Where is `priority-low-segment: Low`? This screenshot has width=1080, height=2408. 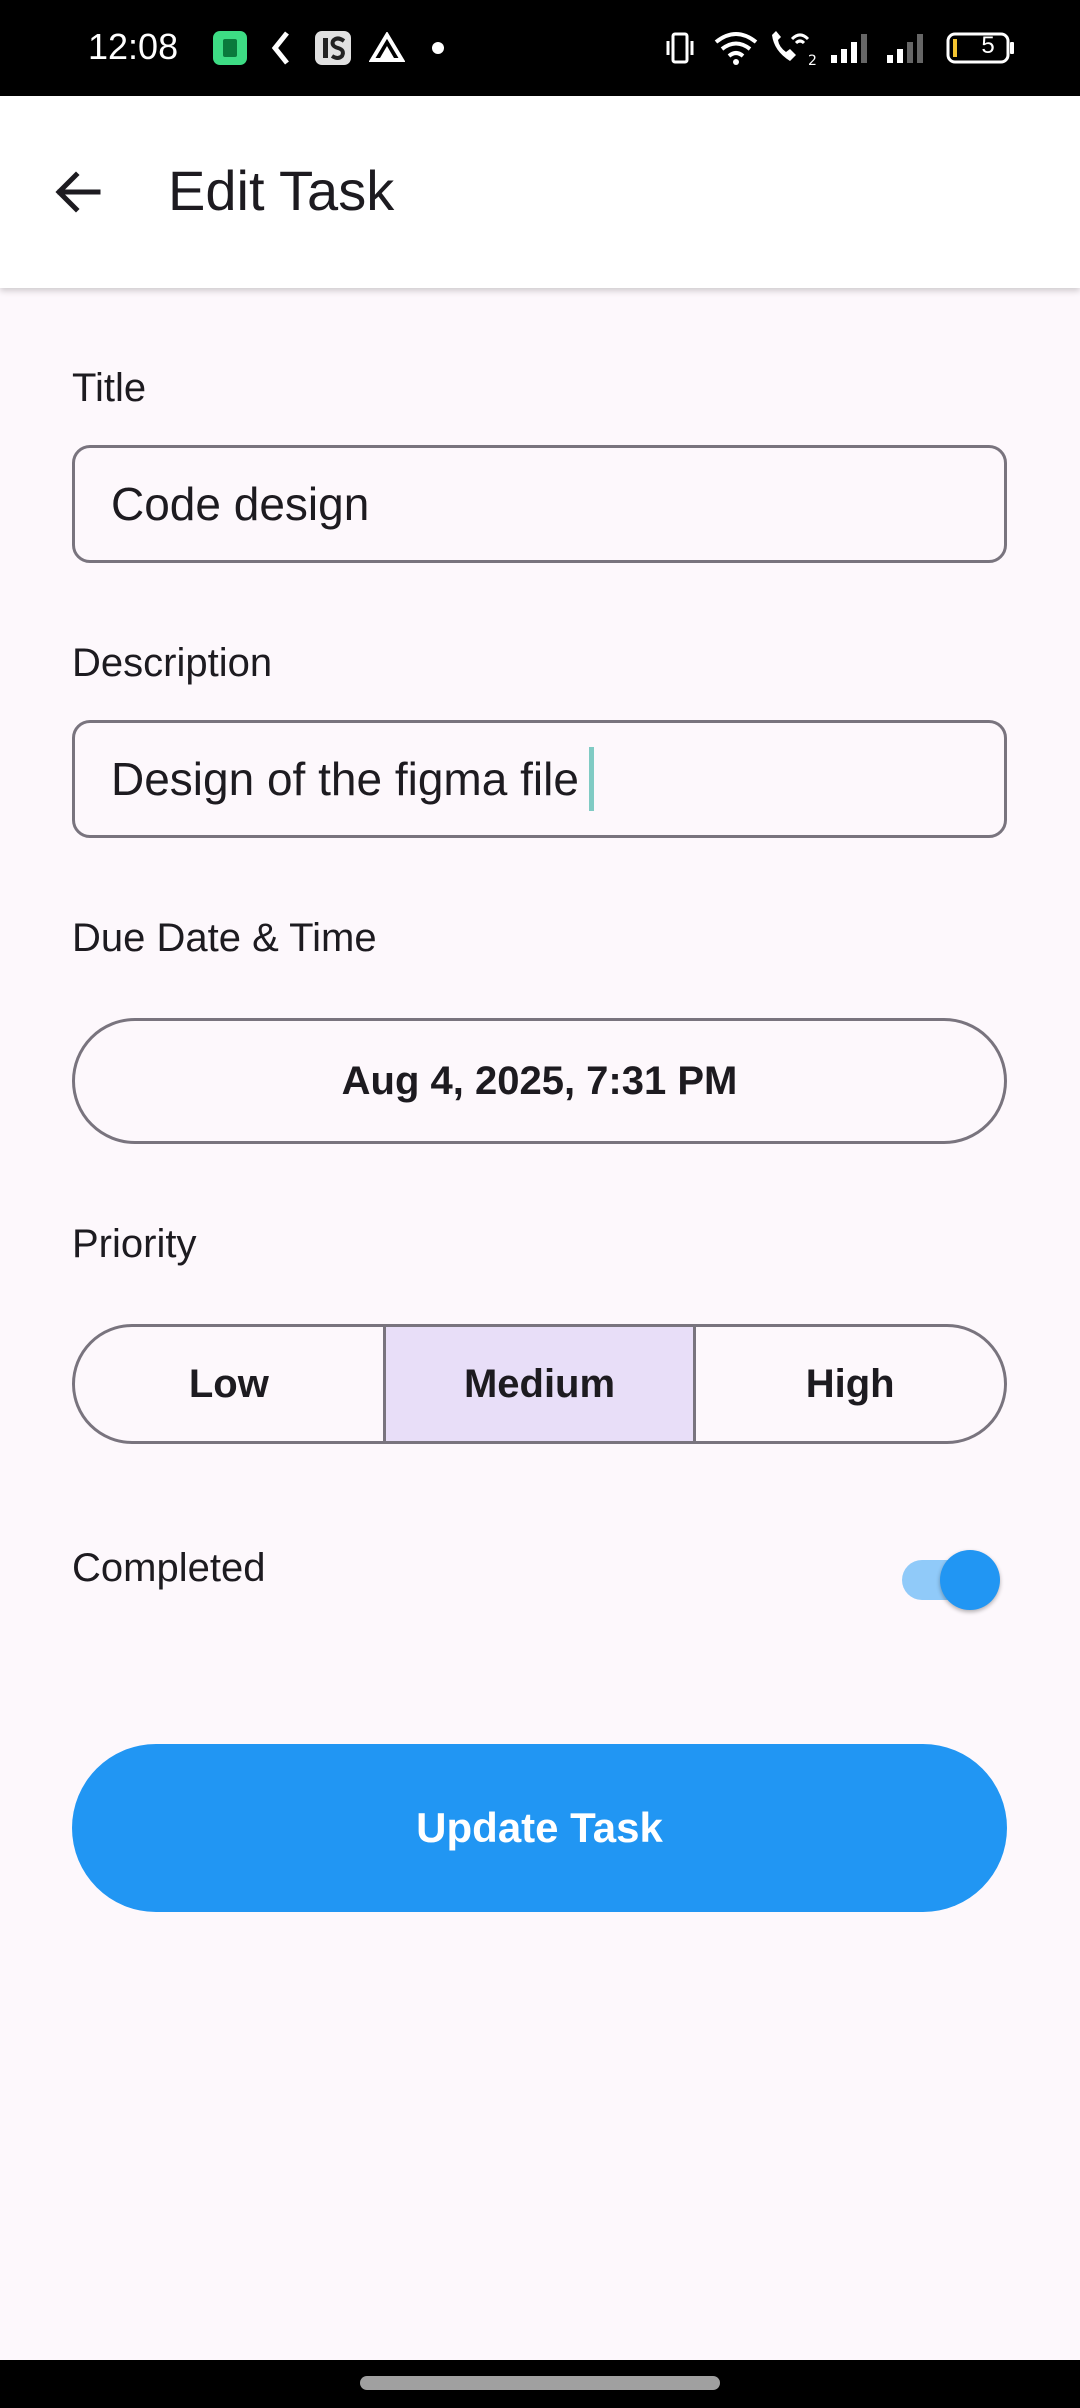 priority-low-segment: Low is located at coordinates (229, 1384).